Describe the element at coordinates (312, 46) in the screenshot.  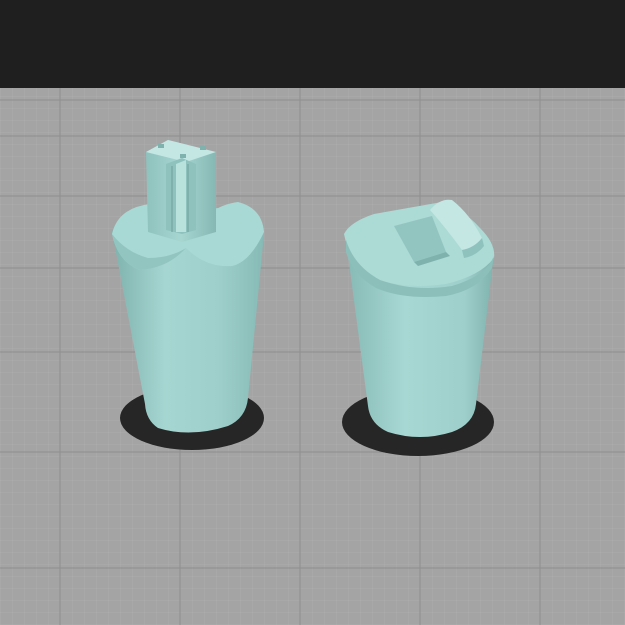
I see `background-top` at that location.